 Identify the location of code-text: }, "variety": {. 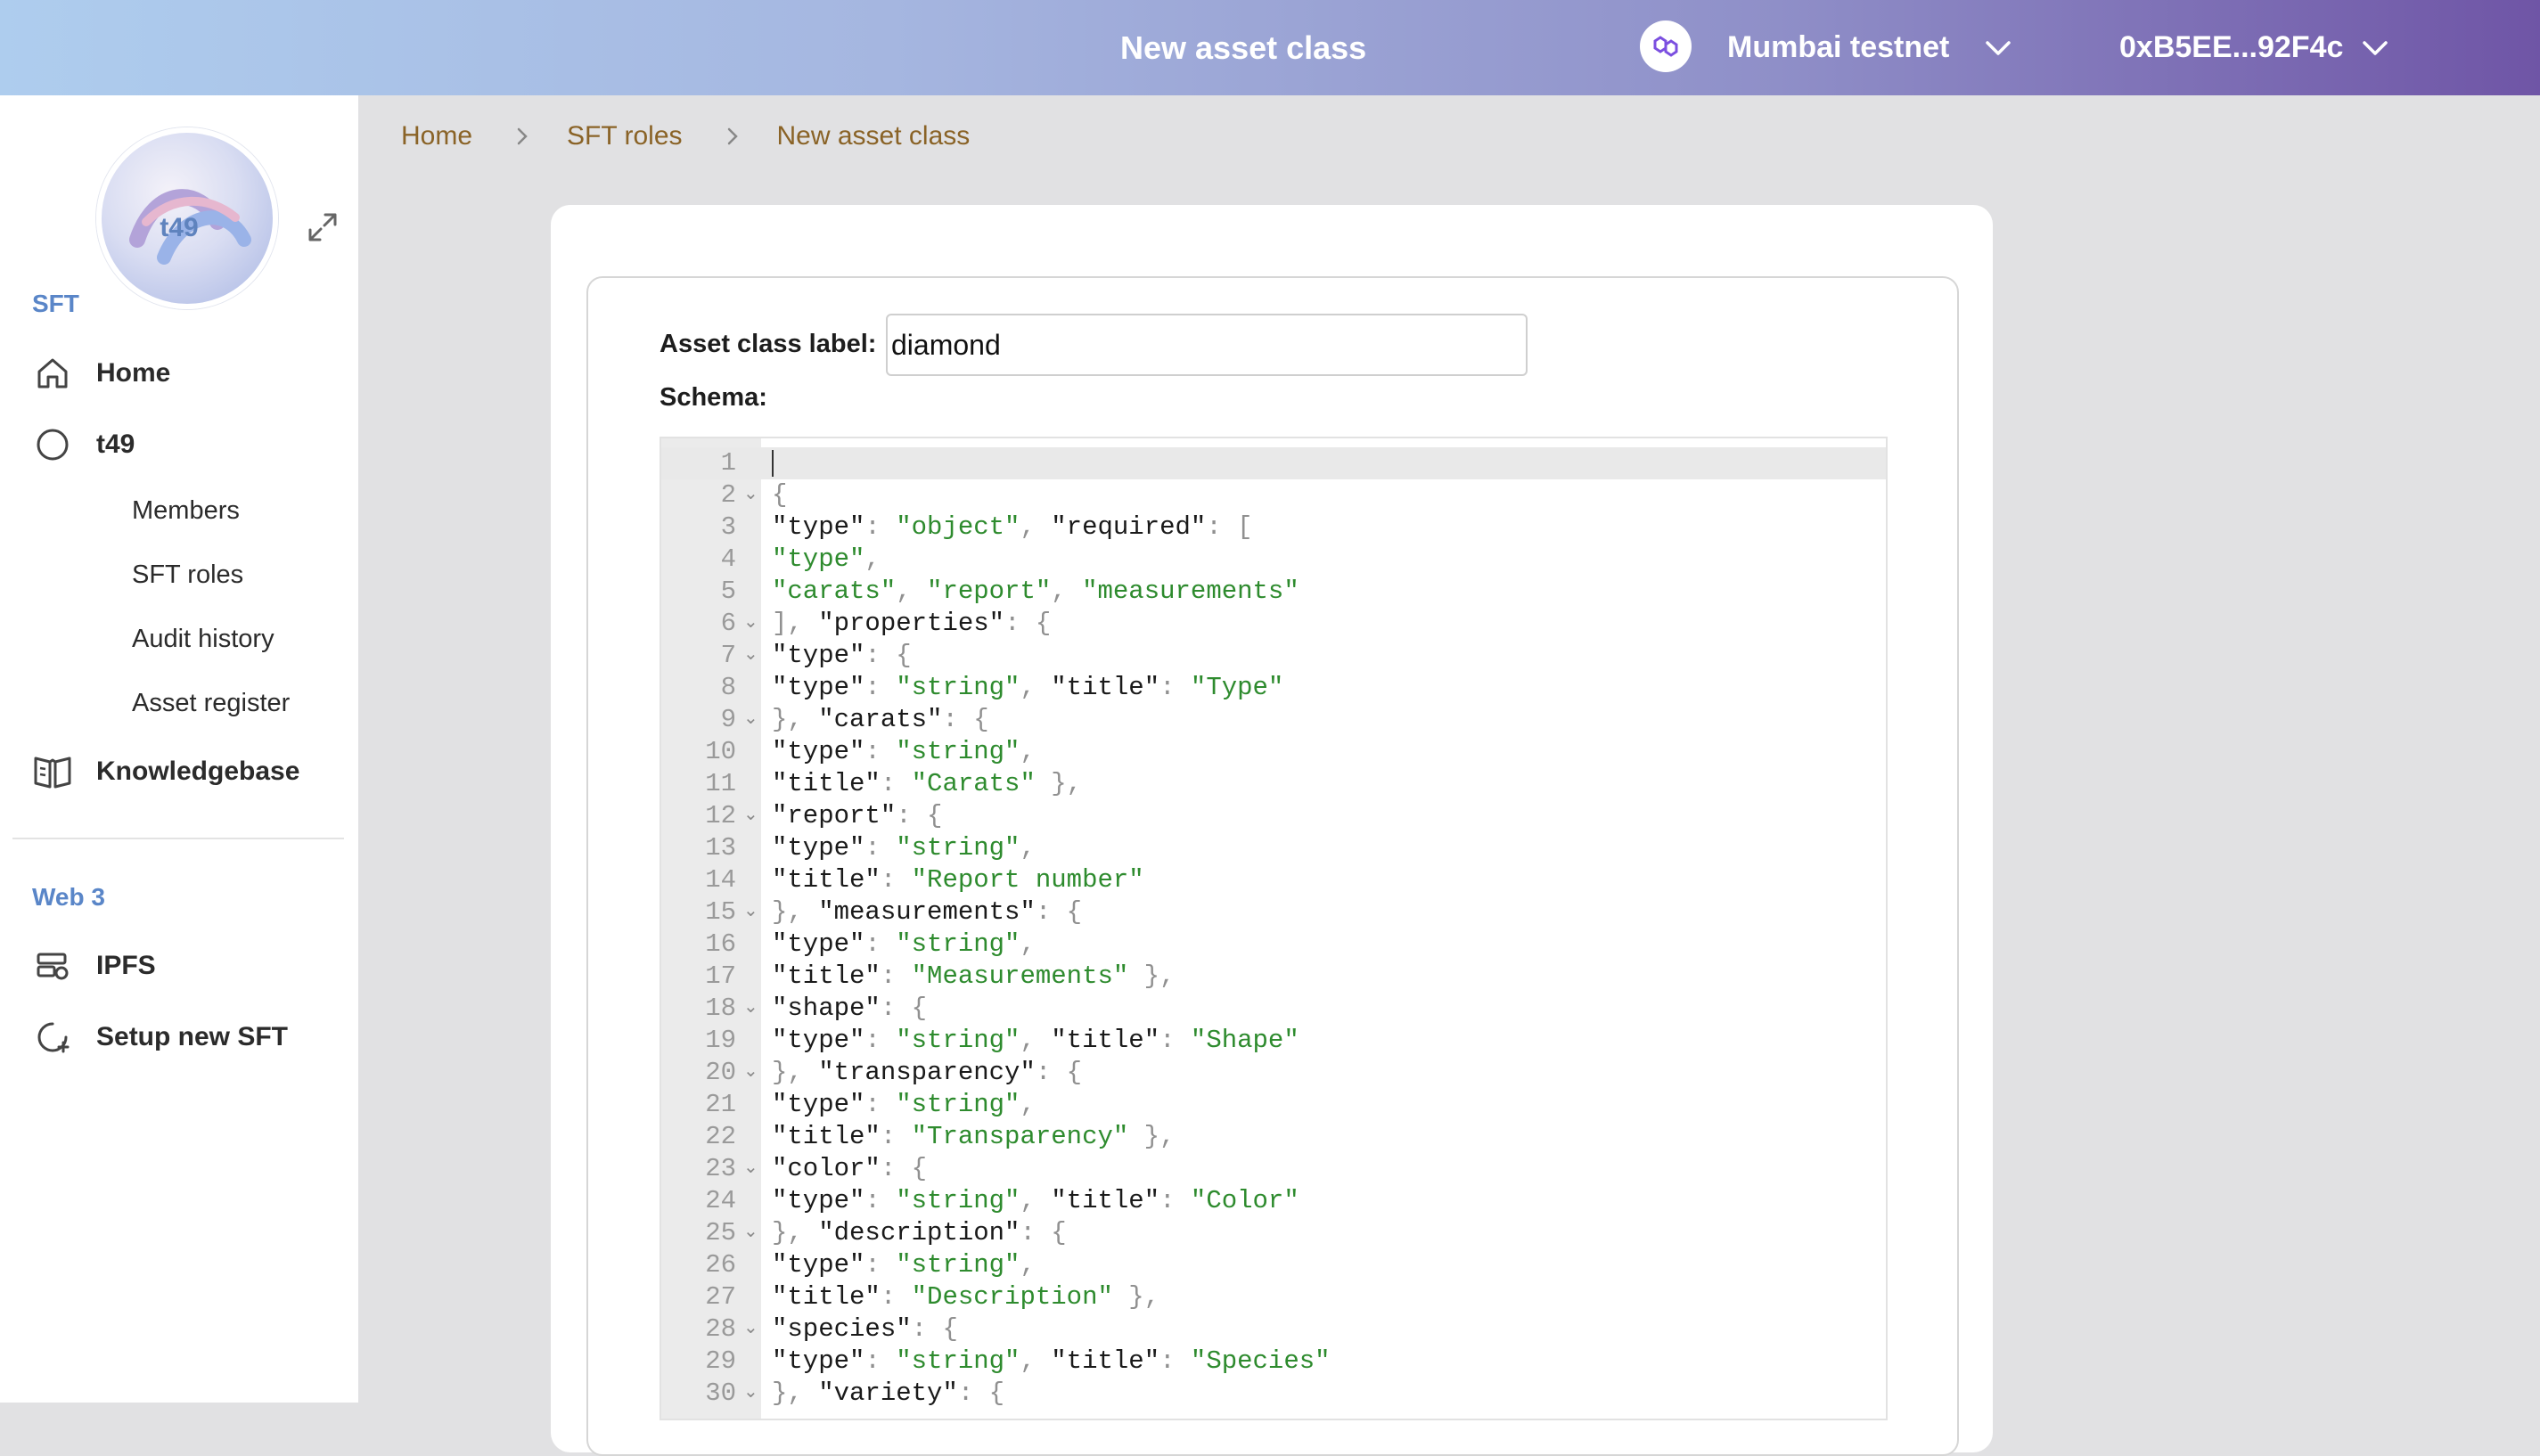
(888, 1393).